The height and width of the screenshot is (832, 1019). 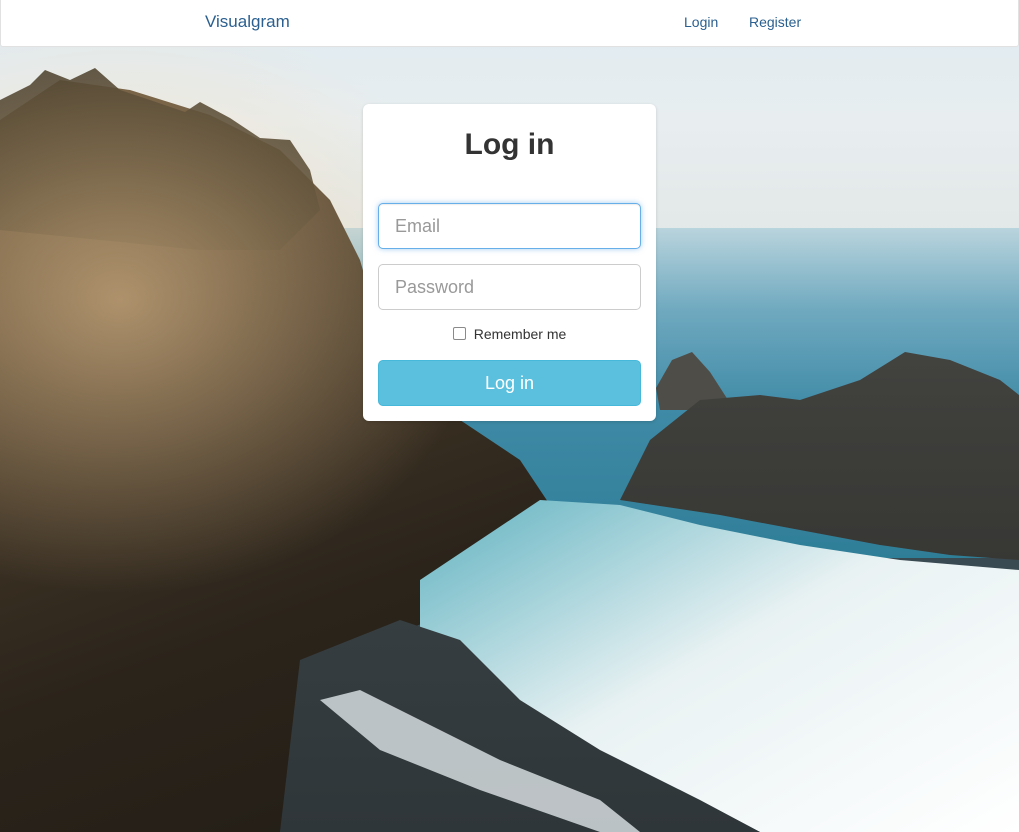 What do you see at coordinates (509, 144) in the screenshot?
I see `login-title: Log in` at bounding box center [509, 144].